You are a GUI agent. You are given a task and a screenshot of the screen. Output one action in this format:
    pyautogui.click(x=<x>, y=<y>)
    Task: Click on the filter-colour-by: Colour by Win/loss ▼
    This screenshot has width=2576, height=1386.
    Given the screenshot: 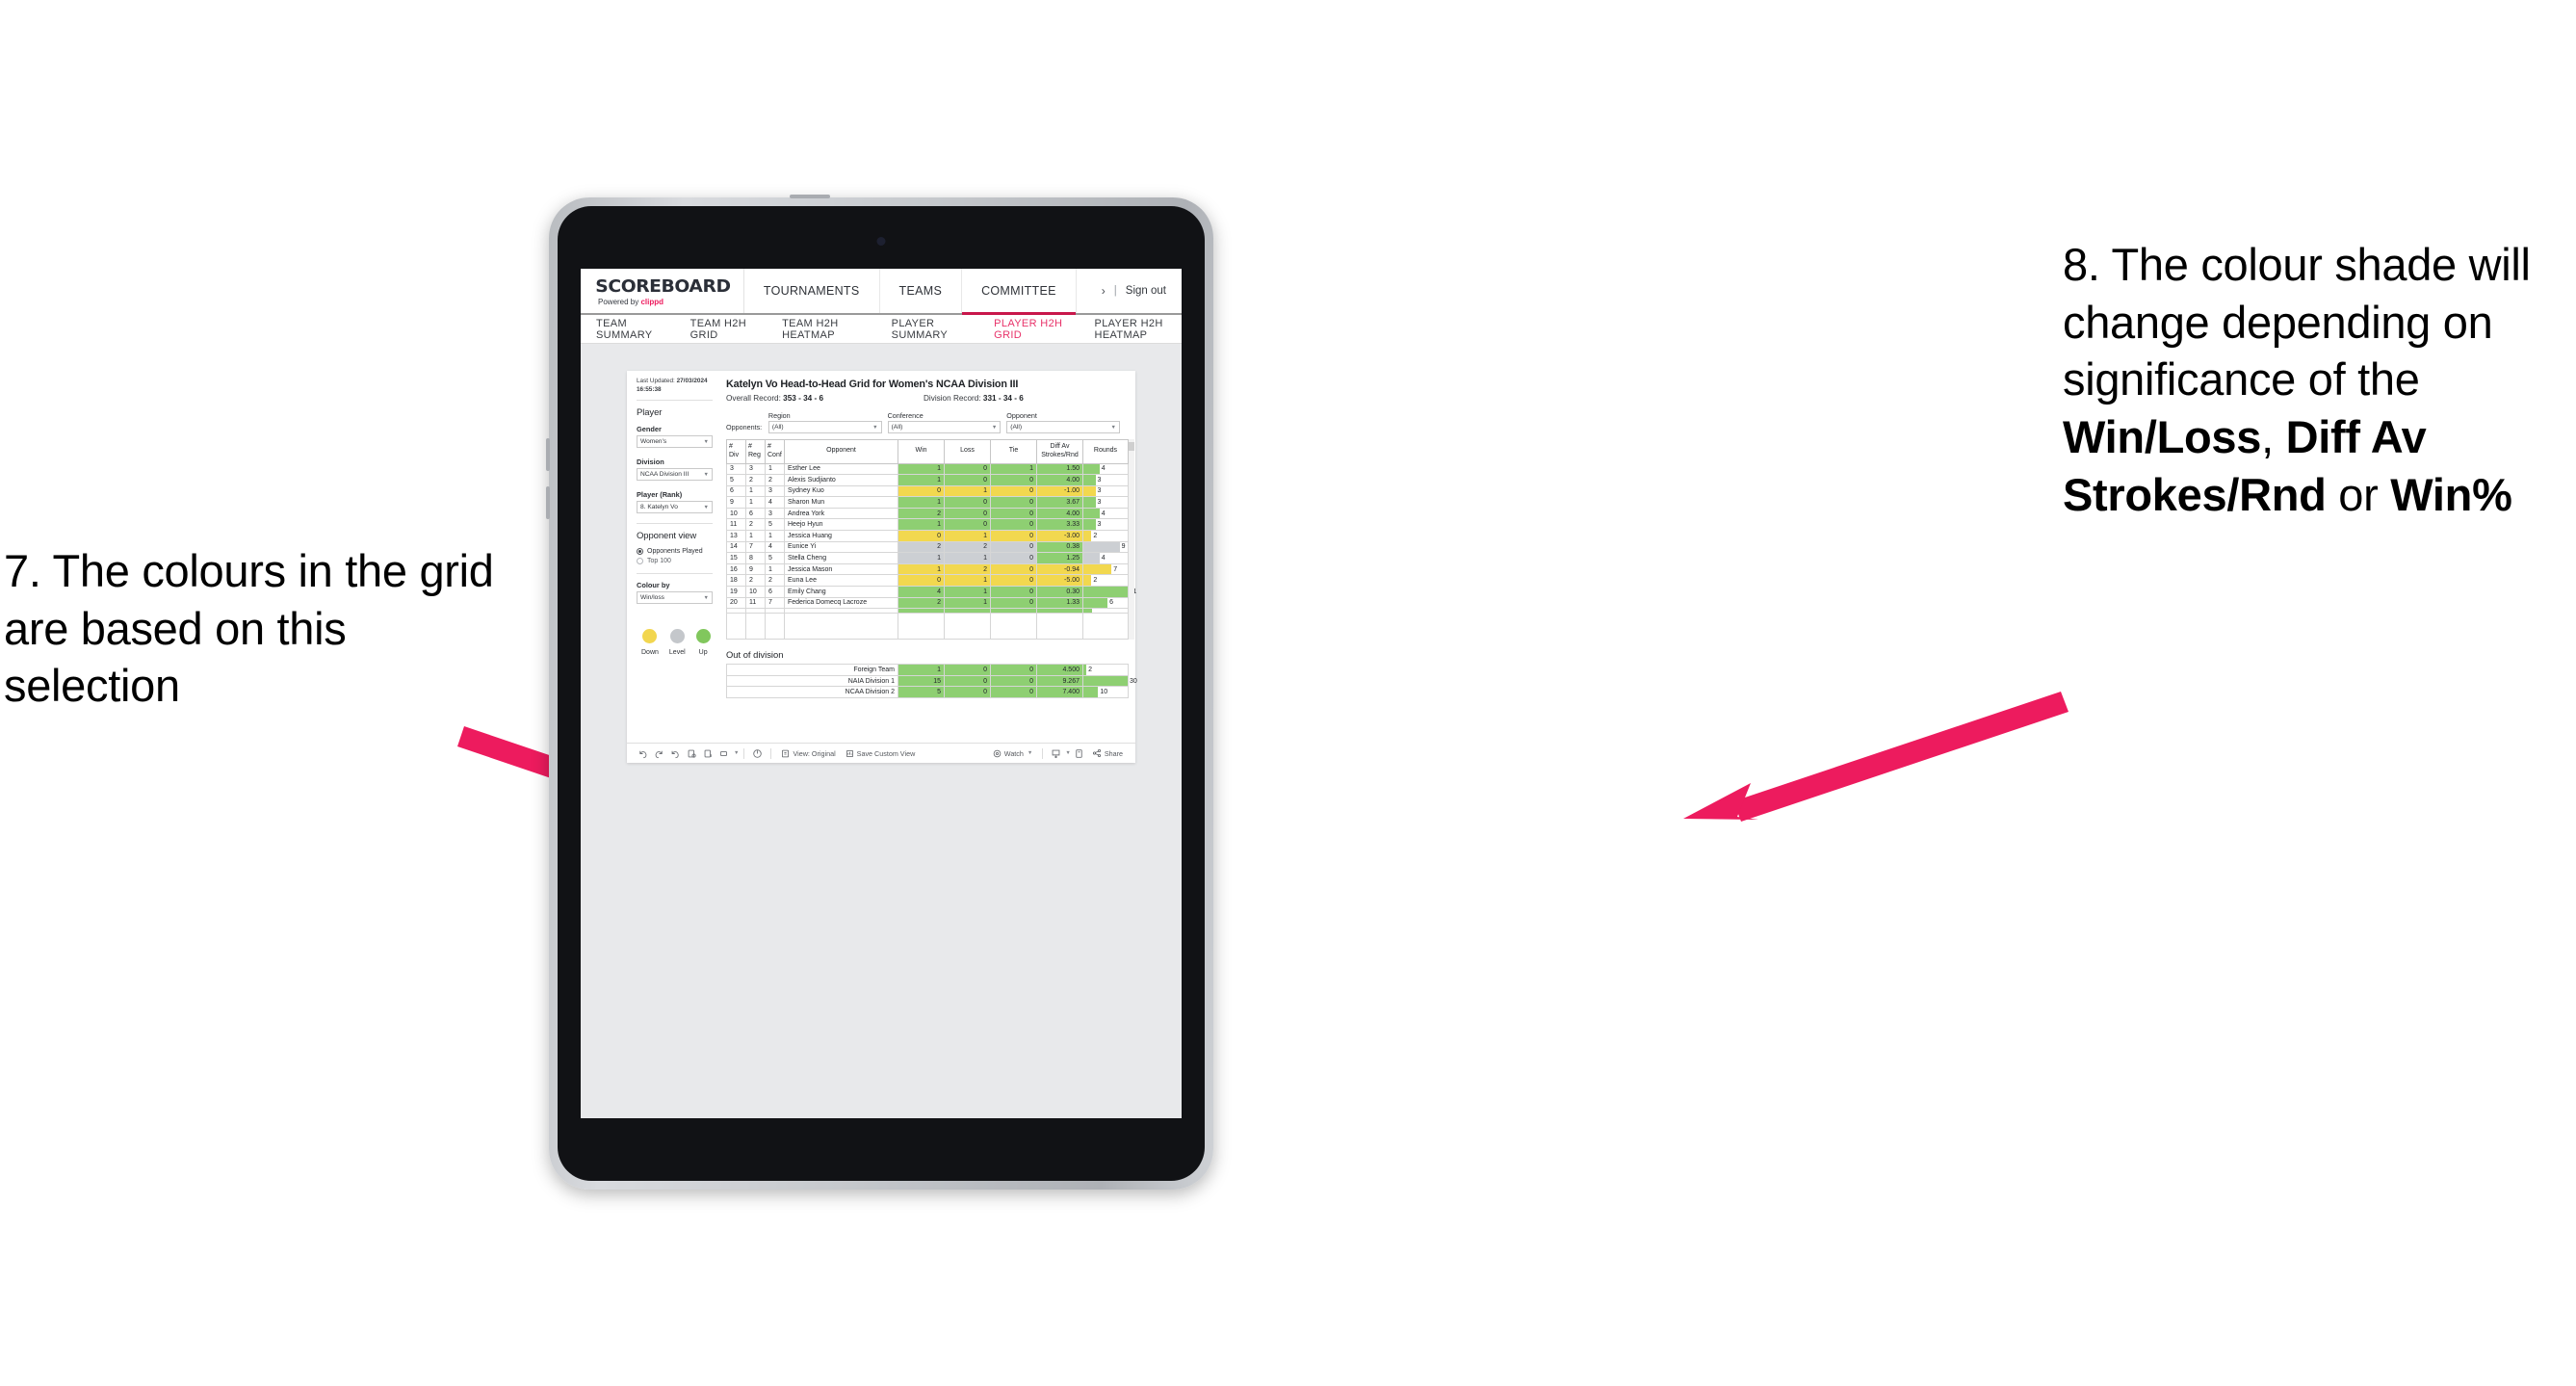 What is the action you would take?
    pyautogui.click(x=675, y=593)
    